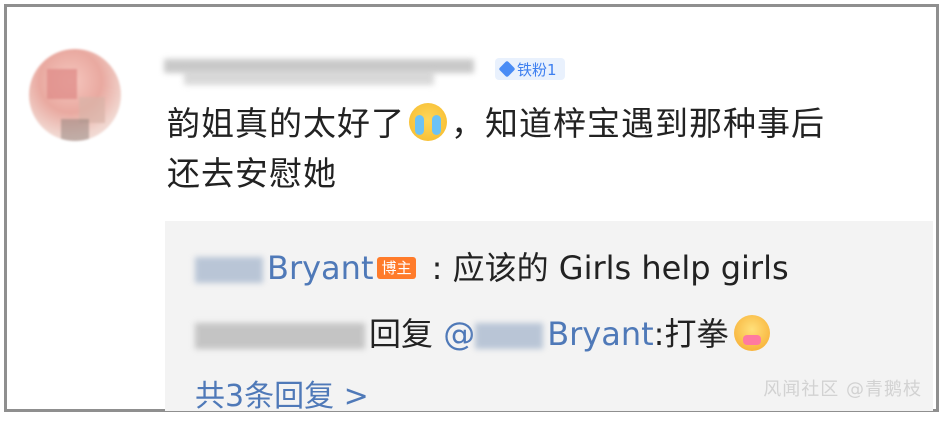  I want to click on reply-author: Bryant, so click(320, 268).